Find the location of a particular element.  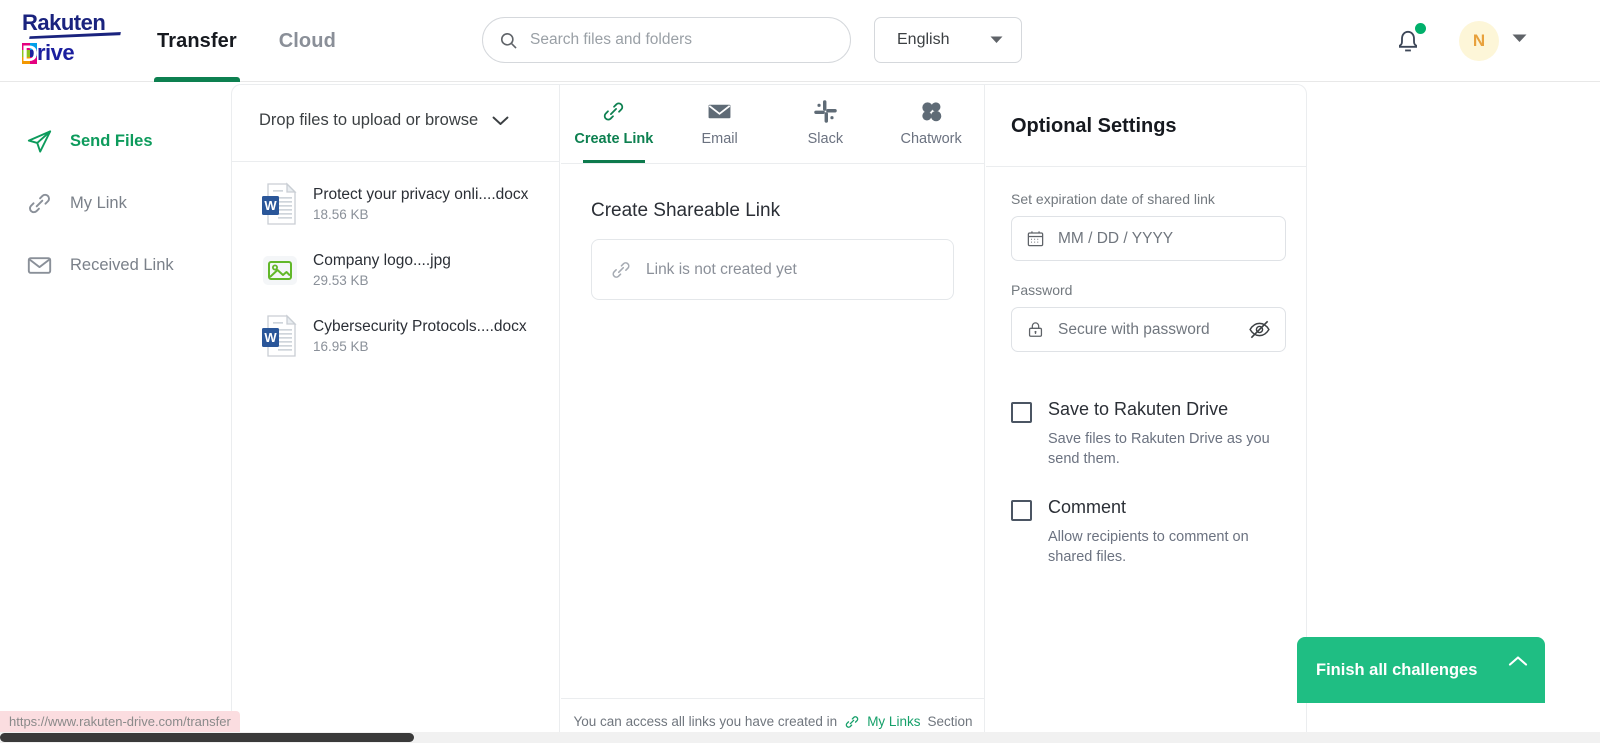

nav-tab-transfer-label: Transfer is located at coordinates (197, 40).